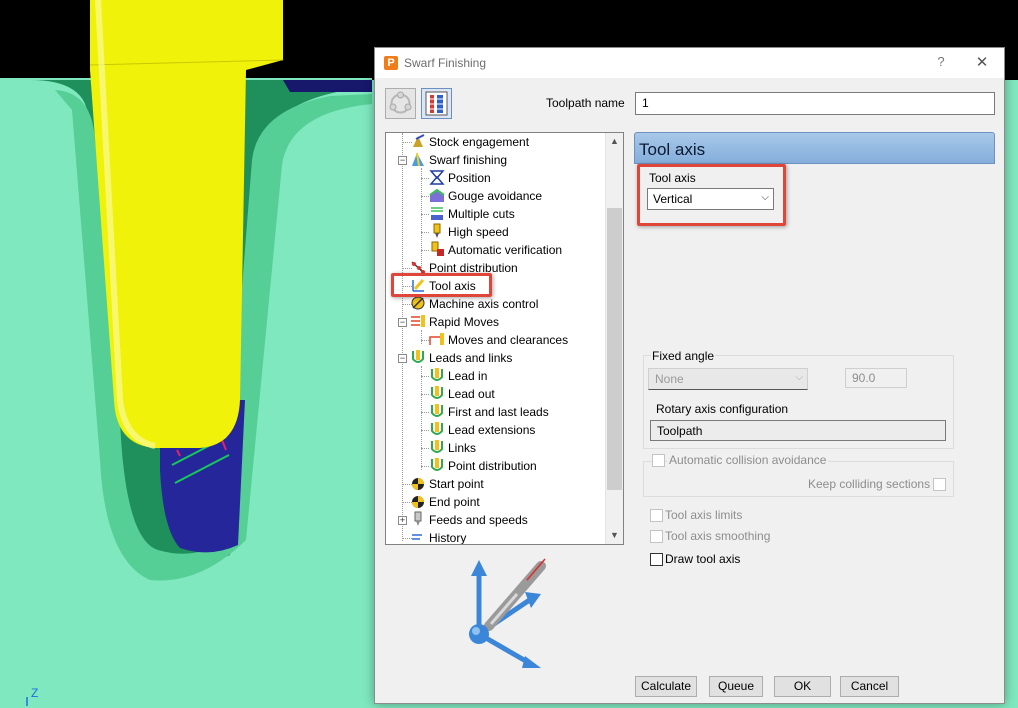 This screenshot has width=1018, height=708. I want to click on strategy-icon, so click(400, 102).